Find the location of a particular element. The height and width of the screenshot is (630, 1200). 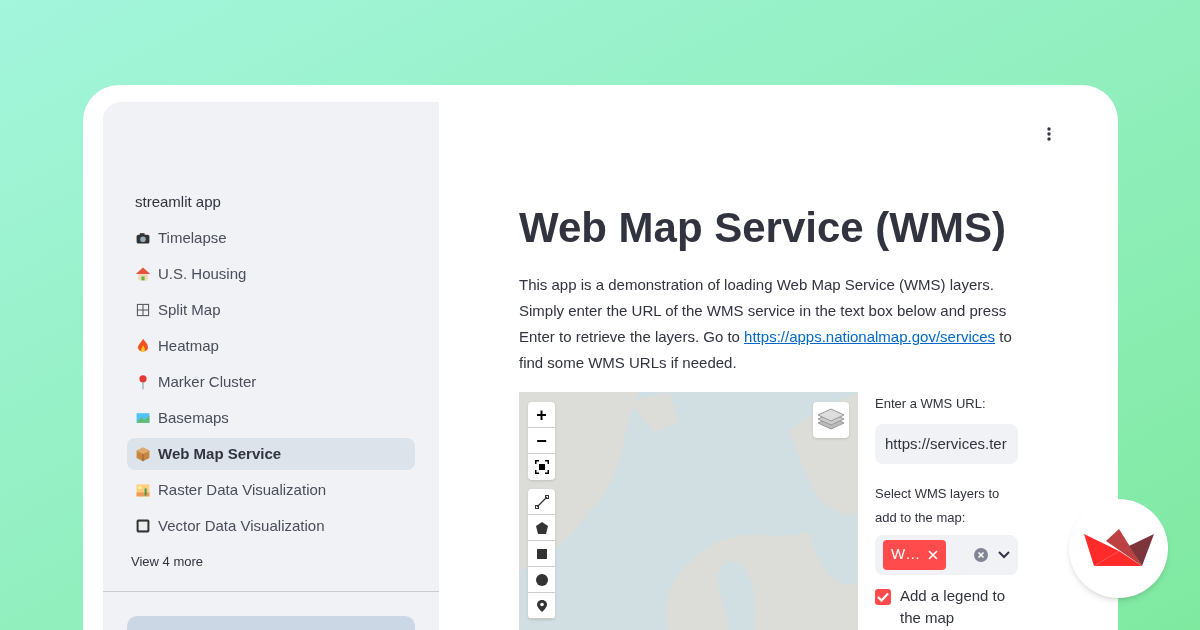

marker-icon is located at coordinates (541, 605).